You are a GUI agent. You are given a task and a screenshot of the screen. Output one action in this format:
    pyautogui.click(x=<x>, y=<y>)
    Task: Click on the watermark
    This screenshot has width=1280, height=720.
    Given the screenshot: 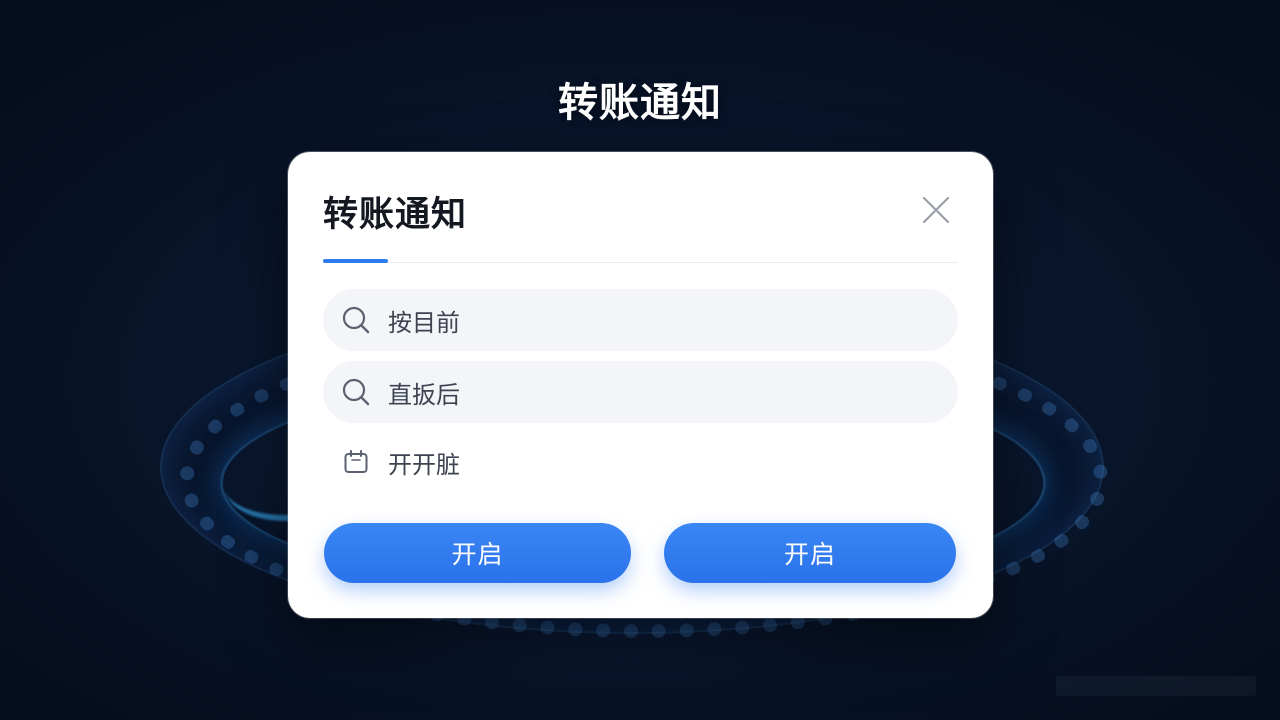 What is the action you would take?
    pyautogui.click(x=1156, y=689)
    